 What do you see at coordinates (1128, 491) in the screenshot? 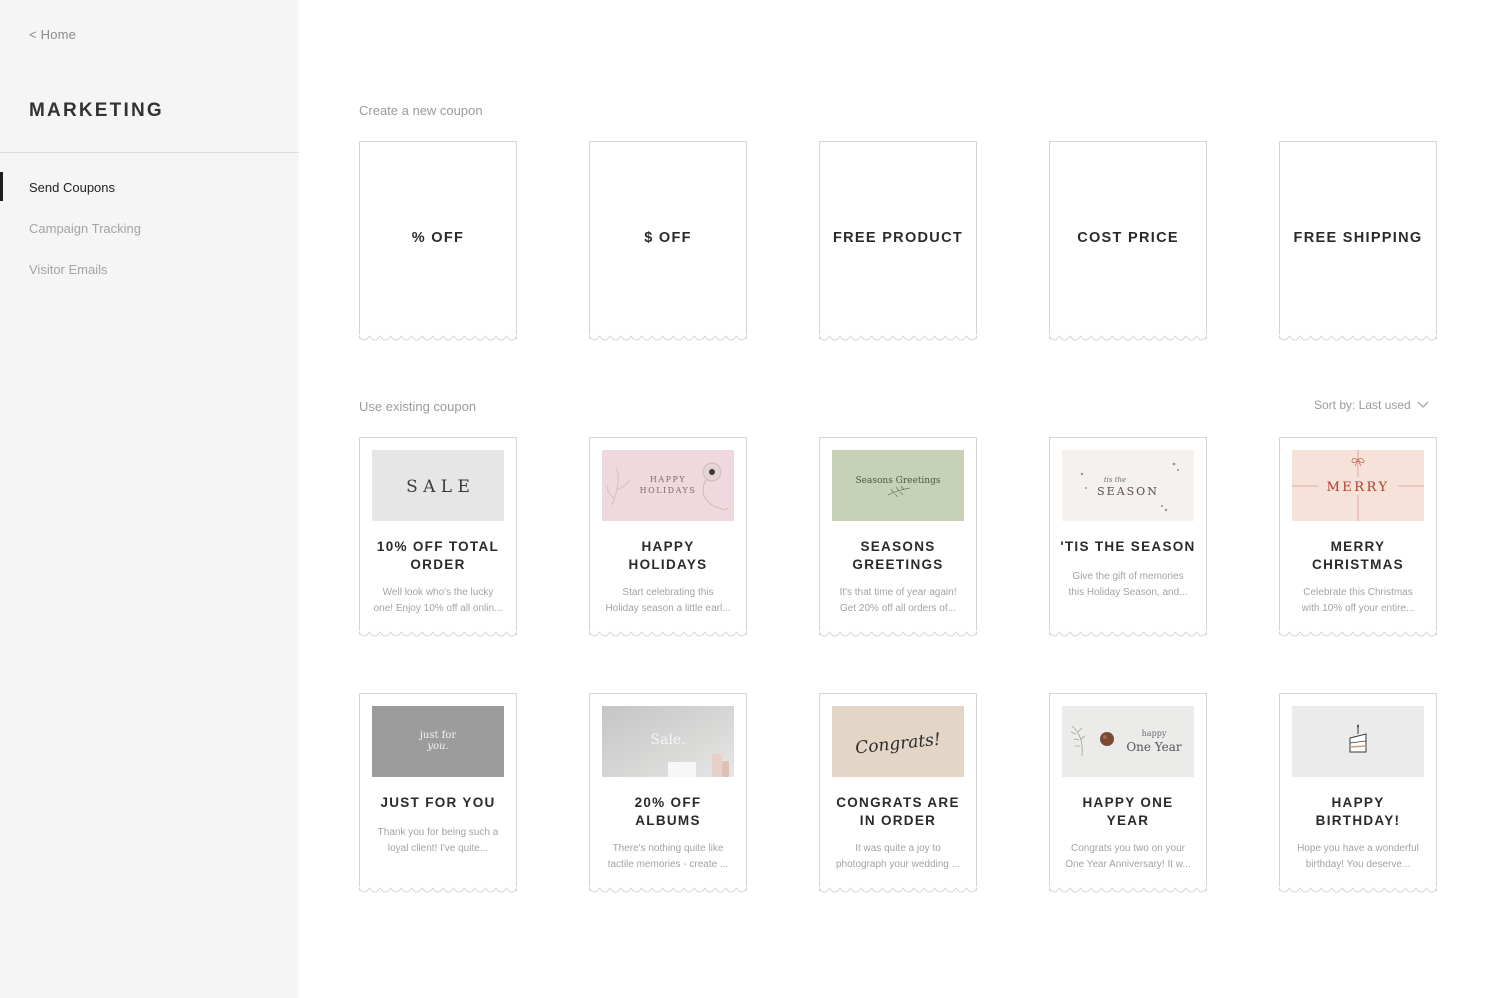
I see `thumb-text: SEASON` at bounding box center [1128, 491].